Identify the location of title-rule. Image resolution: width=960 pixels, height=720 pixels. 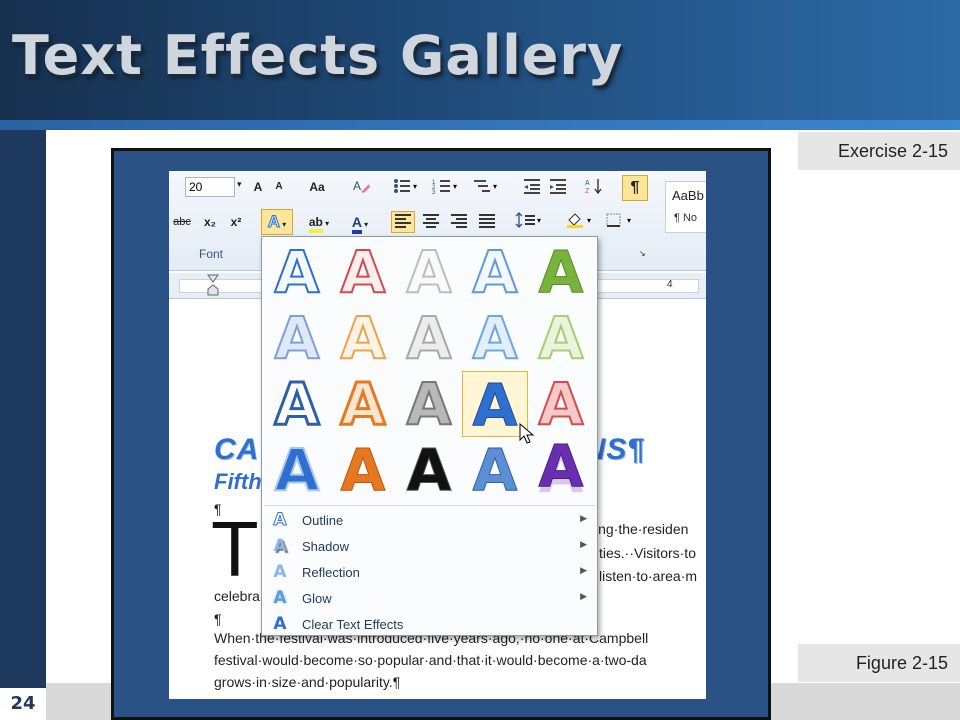
(480, 125).